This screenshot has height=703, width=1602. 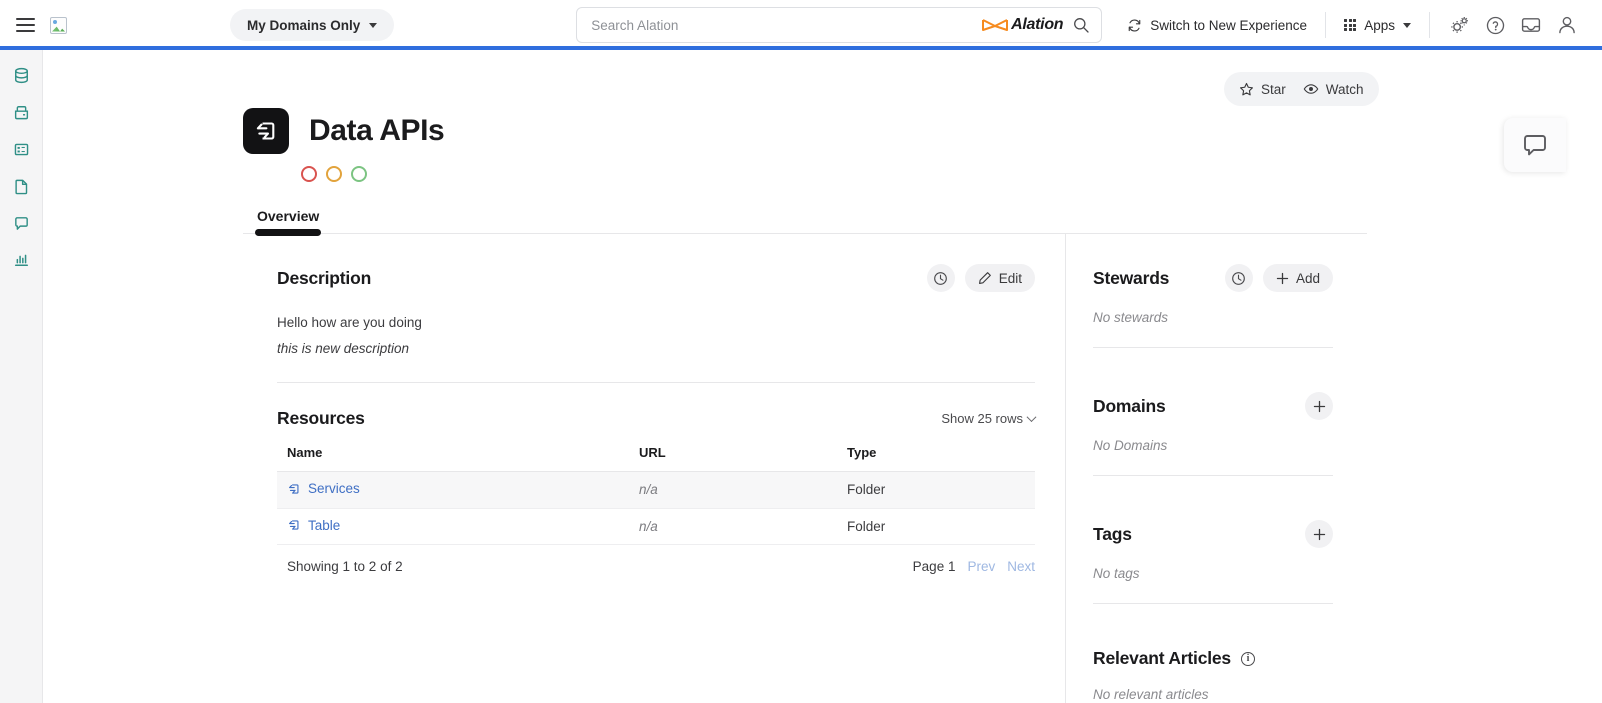 I want to click on hamburger-menu-icon, so click(x=25, y=25).